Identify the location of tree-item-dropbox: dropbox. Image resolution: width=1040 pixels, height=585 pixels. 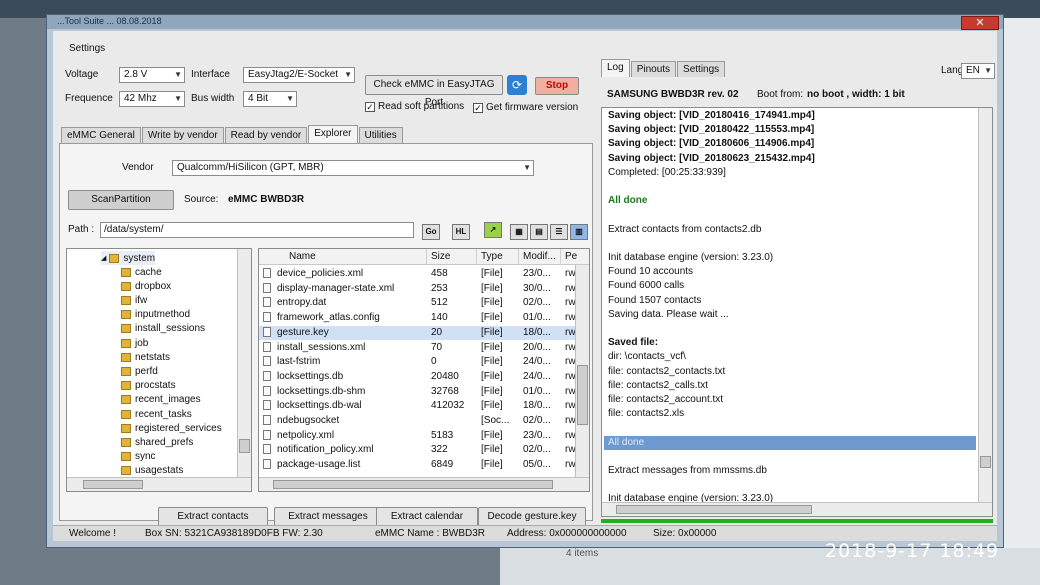
(146, 286).